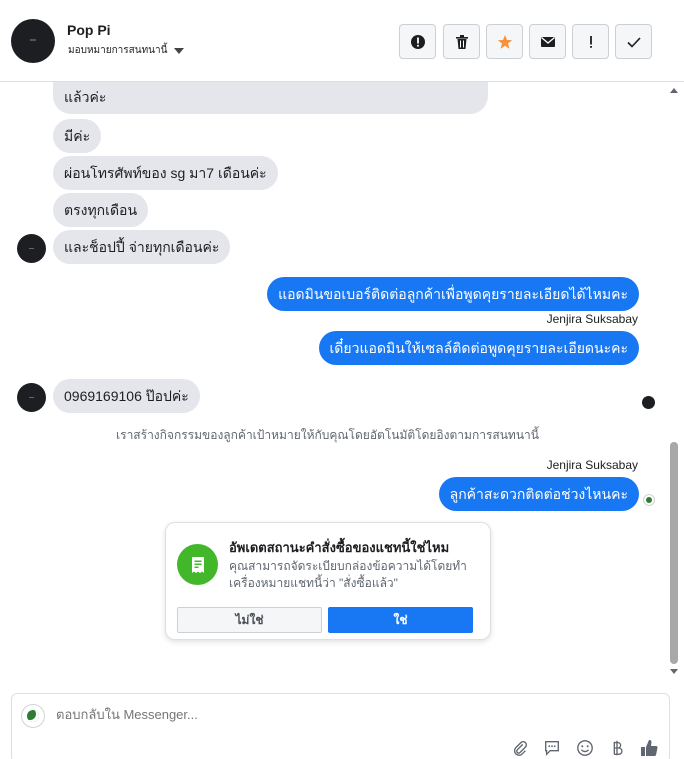  I want to click on message-bubble-incoming: แล้วค่ะ, so click(270, 98).